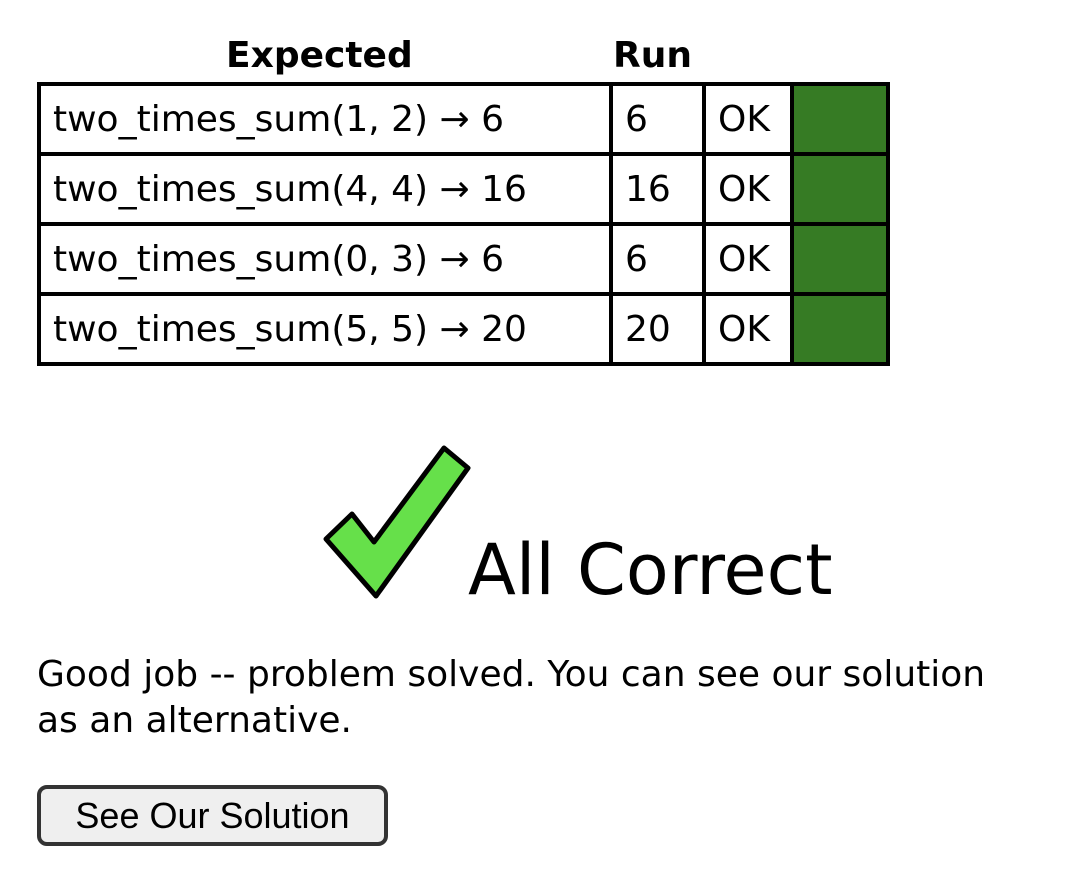 This screenshot has width=1088, height=882. Describe the element at coordinates (544, 58) in the screenshot. I see `table-header: Expected Run` at that location.